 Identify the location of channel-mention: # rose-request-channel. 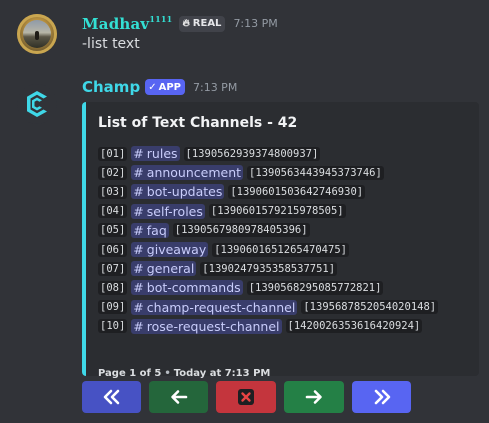
(206, 326).